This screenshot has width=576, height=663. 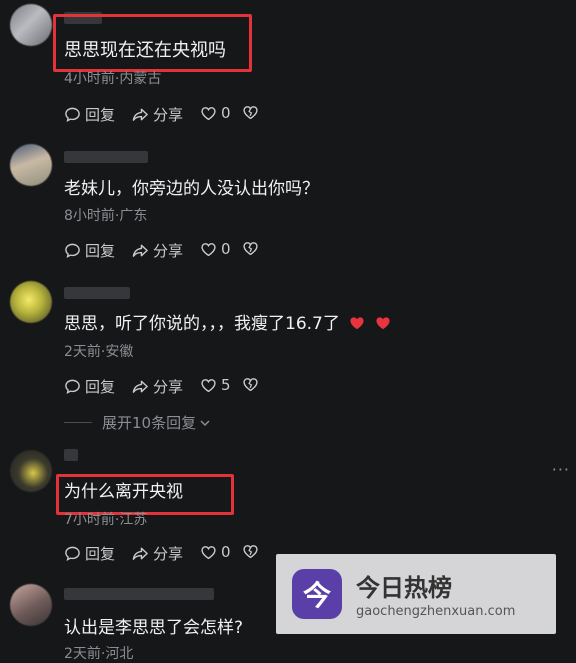 What do you see at coordinates (317, 594) in the screenshot?
I see `watermark-logo: 今` at bounding box center [317, 594].